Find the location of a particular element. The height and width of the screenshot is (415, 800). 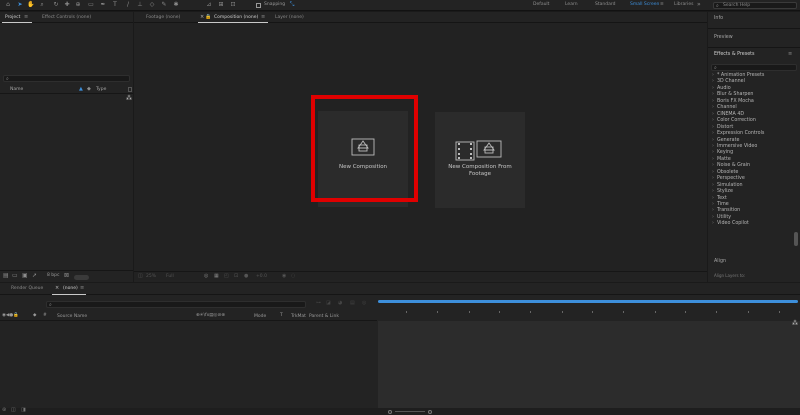

new-composition-icon: ▣ is located at coordinates (25, 276).